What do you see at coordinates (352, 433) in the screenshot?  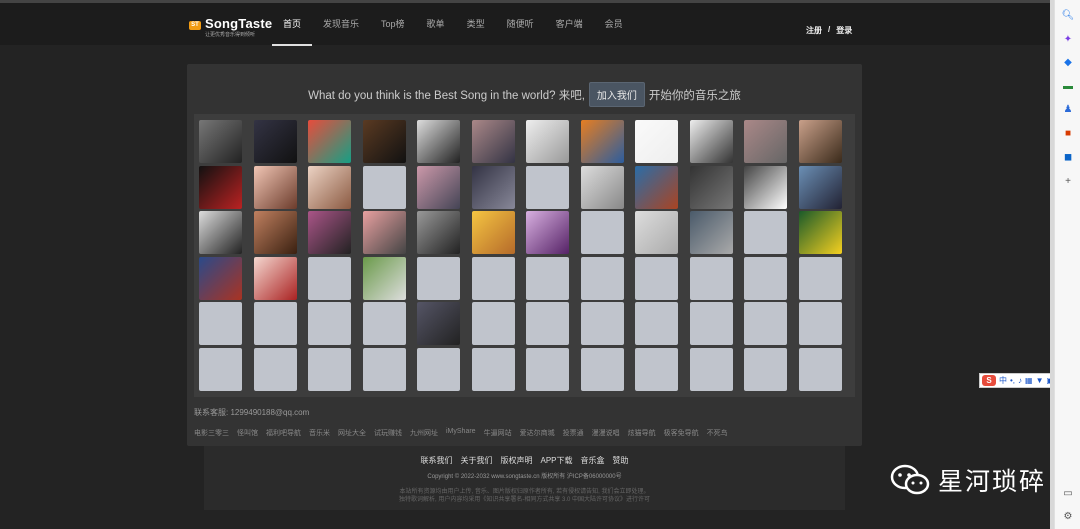 I see `friend-link: 网址大全` at bounding box center [352, 433].